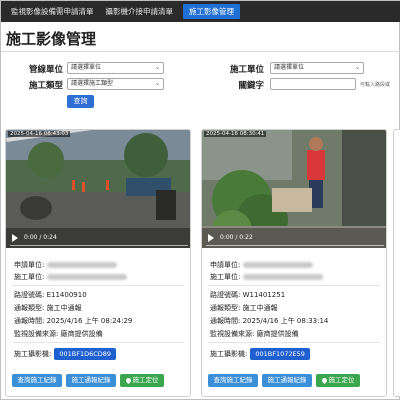 This screenshot has height=400, width=400. I want to click on video-player: 2025-04-16 08:30:41 0:00 / 0:22, so click(294, 189).